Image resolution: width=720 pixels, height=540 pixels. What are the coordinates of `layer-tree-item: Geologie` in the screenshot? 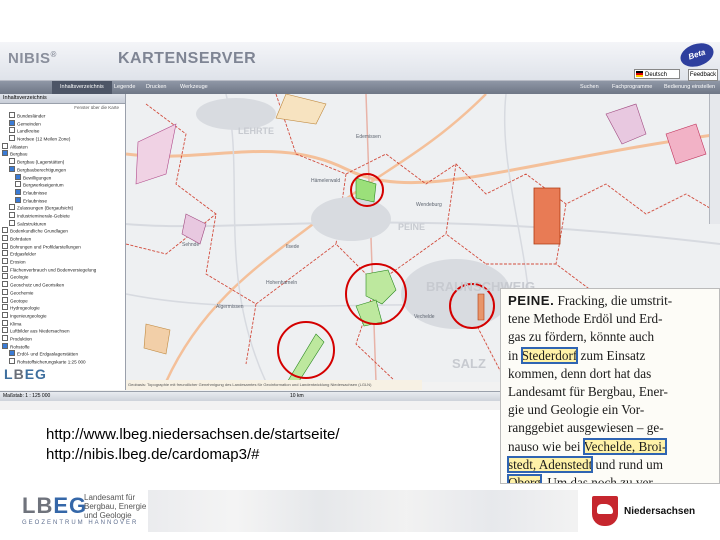 It's located at (63, 277).